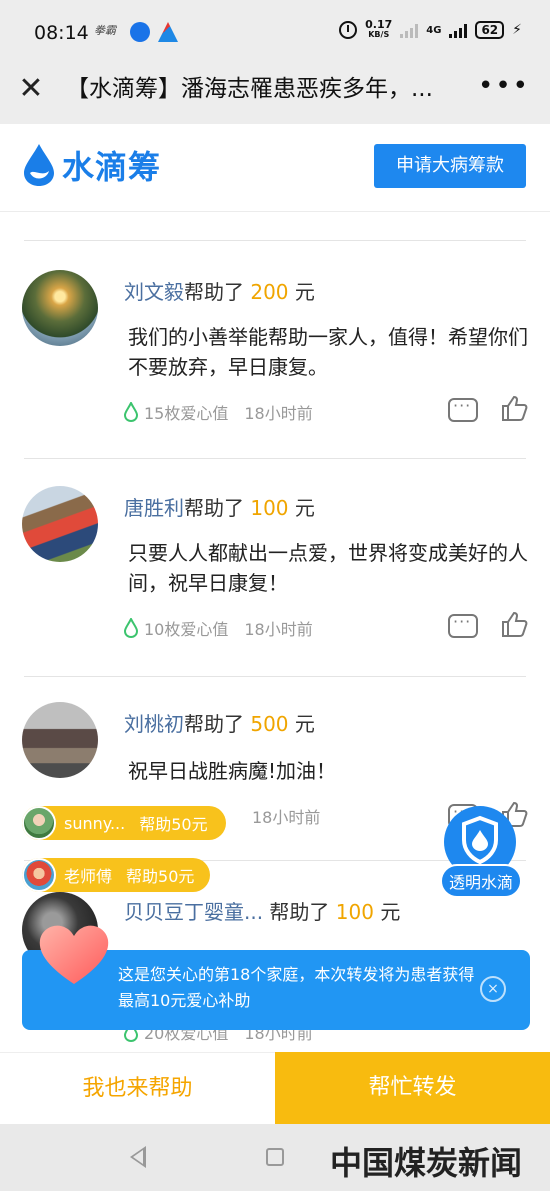 The image size is (550, 1191). What do you see at coordinates (493, 989) in the screenshot?
I see `close-icon: ×` at bounding box center [493, 989].